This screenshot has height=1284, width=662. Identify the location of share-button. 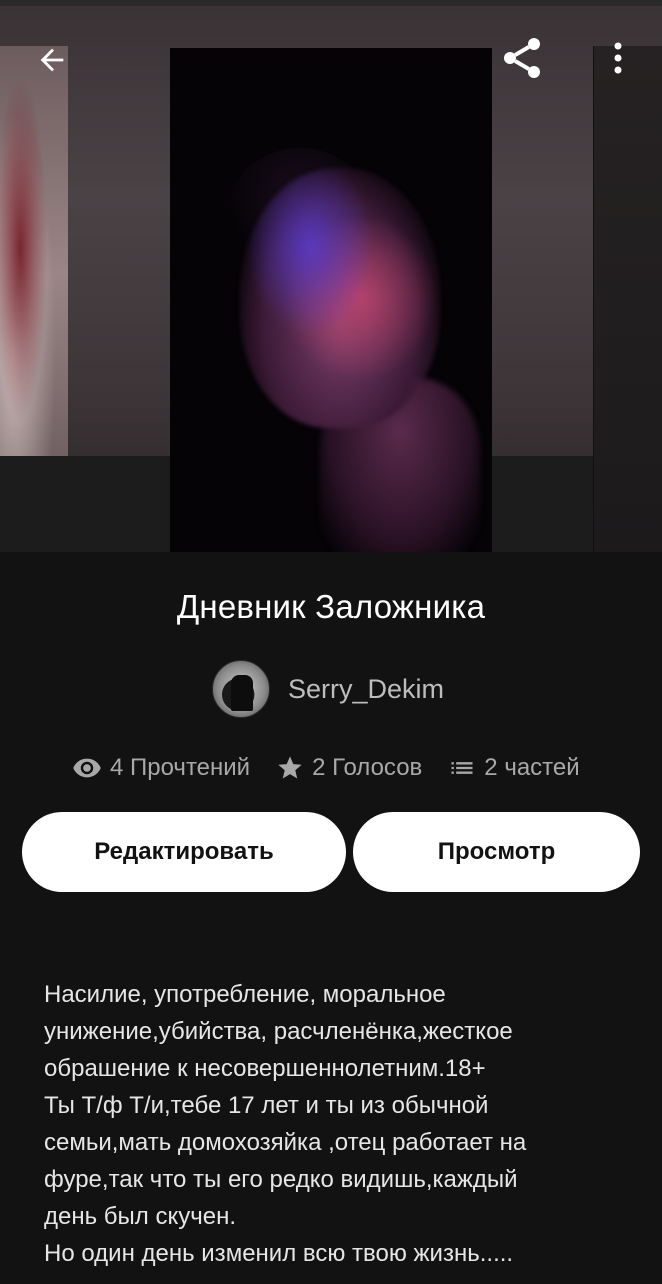
(522, 58).